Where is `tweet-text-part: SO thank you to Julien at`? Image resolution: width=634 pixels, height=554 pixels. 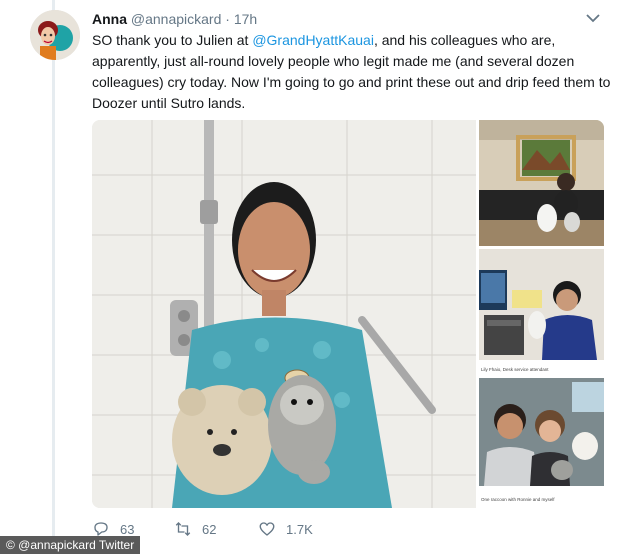 tweet-text-part: SO thank you to Julien at is located at coordinates (172, 40).